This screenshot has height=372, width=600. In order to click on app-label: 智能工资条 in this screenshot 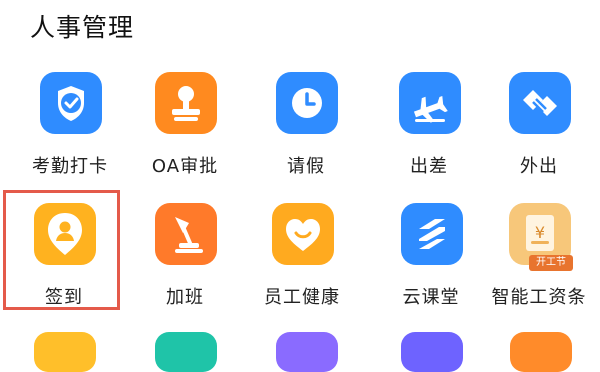, I will do `click(539, 297)`.